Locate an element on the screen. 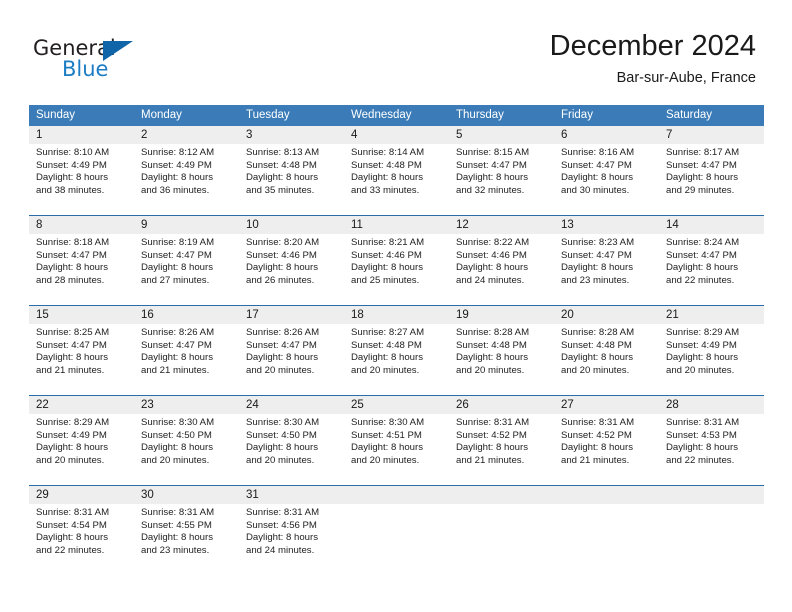 This screenshot has height=612, width=792. sunrise-text: Sunrise: 8:27 AM is located at coordinates (388, 332).